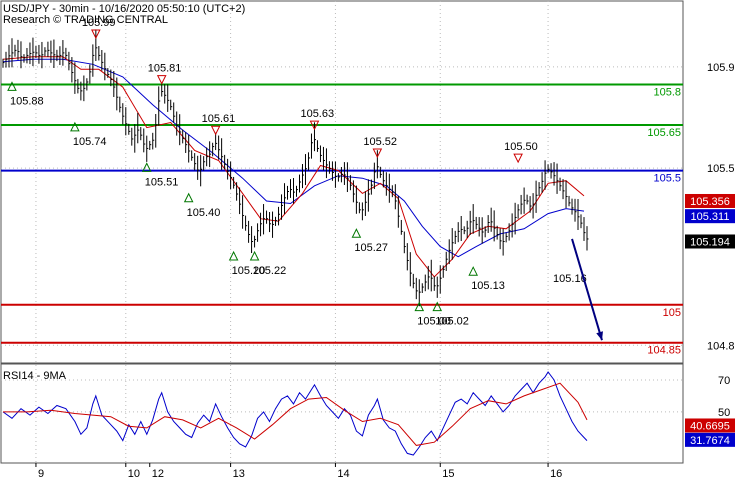  Describe the element at coordinates (721, 68) in the screenshot. I see `price-tick-label: 105.9` at that location.